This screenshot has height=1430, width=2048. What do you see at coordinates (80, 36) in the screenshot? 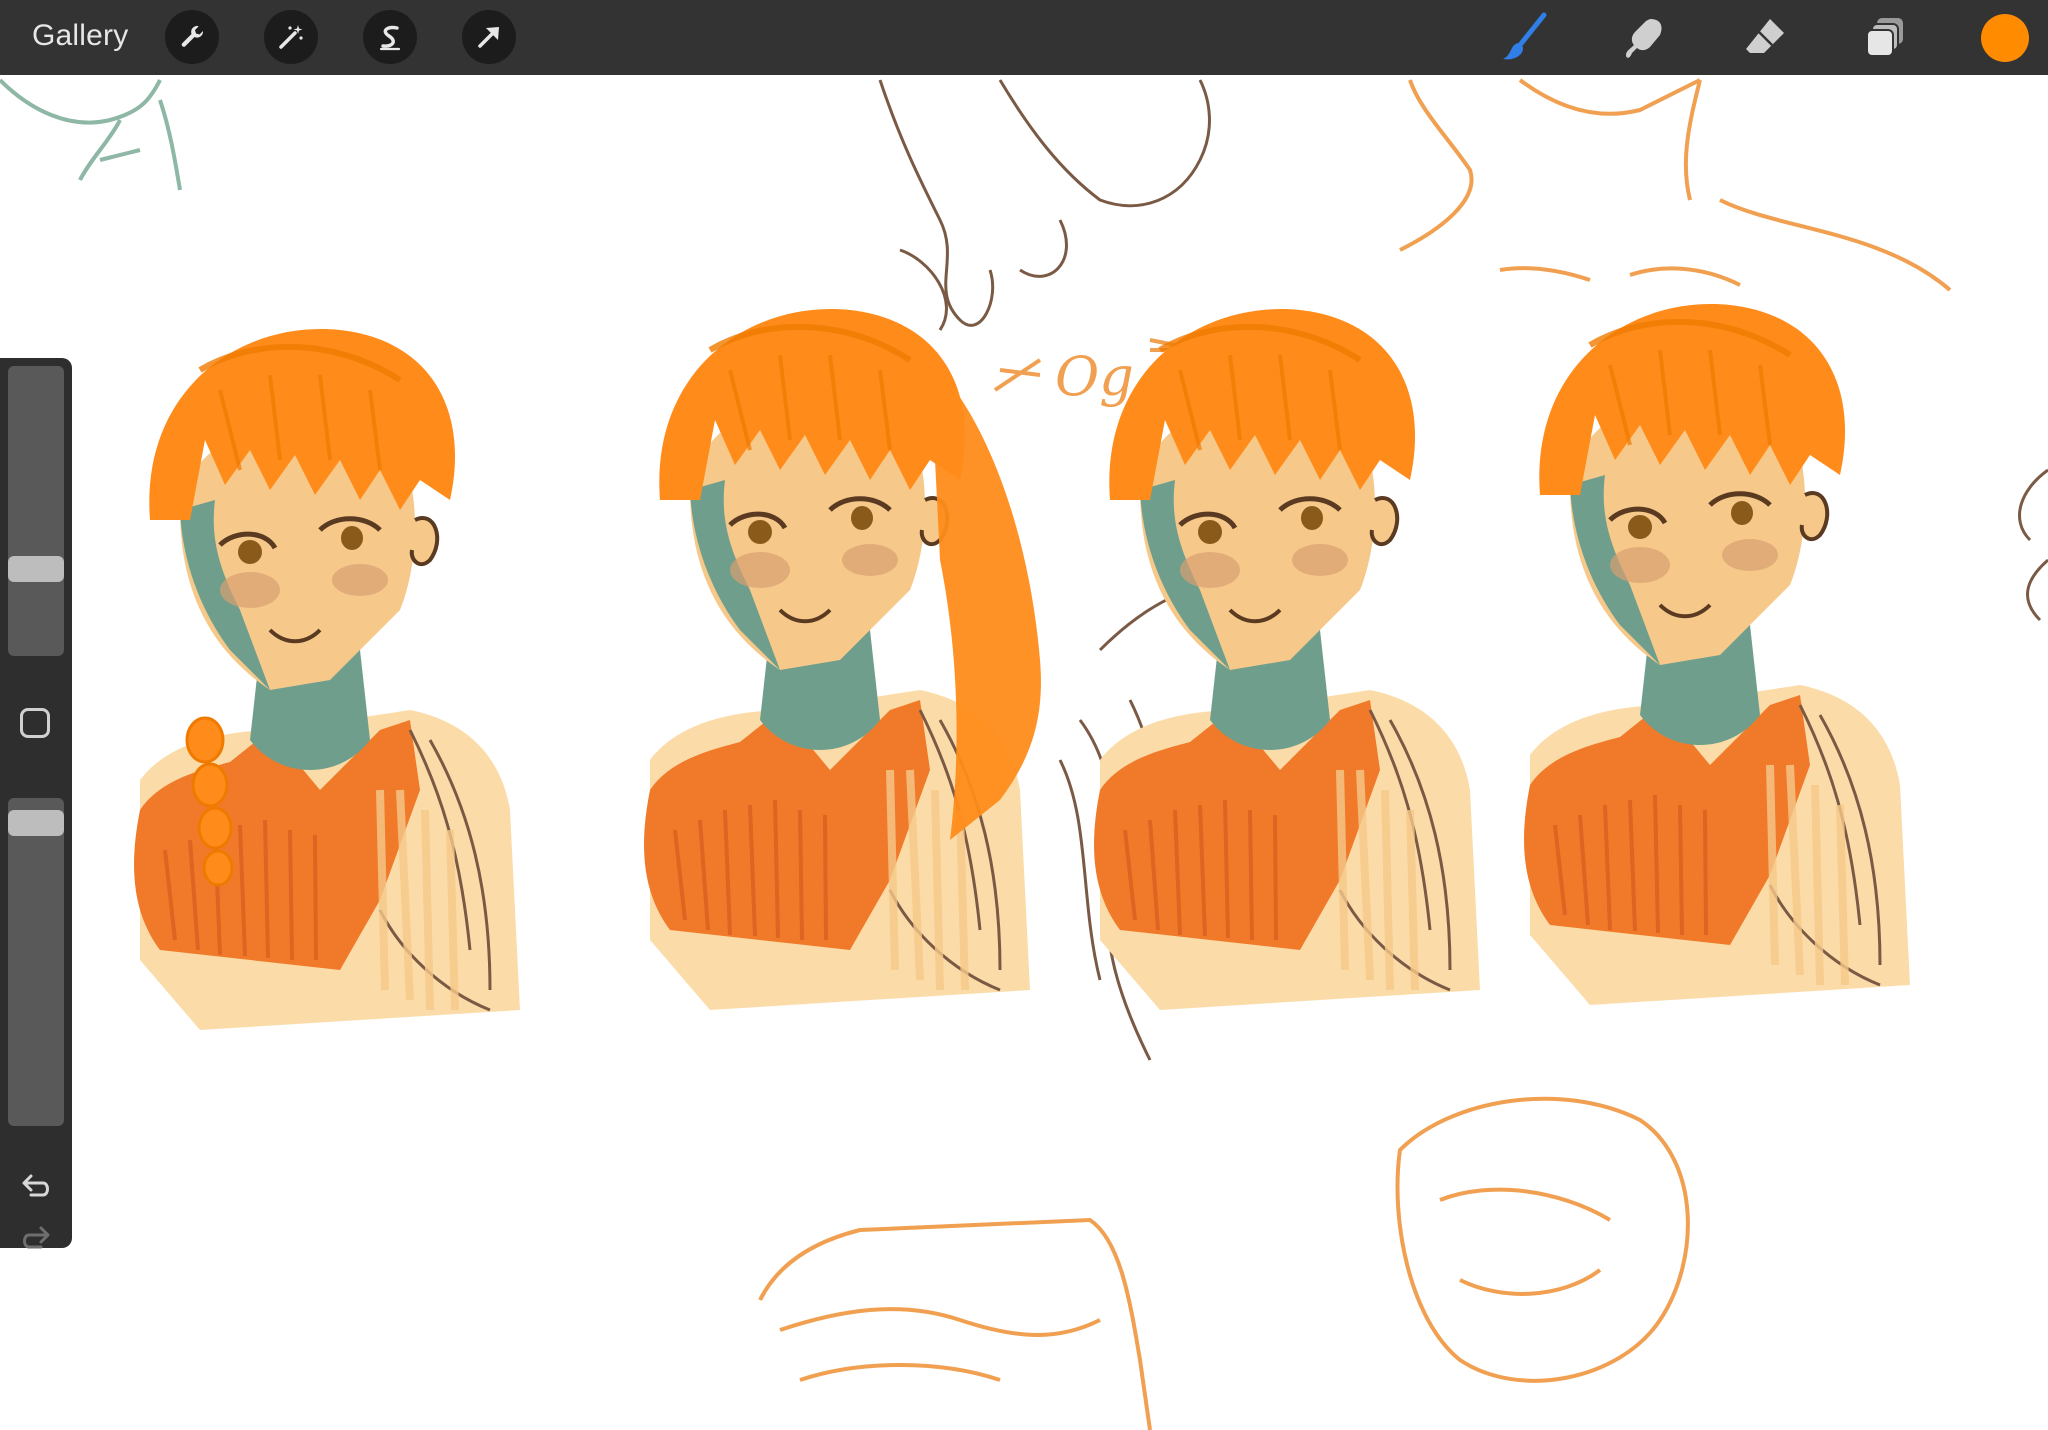
I see `gallery-button: Gallery` at bounding box center [80, 36].